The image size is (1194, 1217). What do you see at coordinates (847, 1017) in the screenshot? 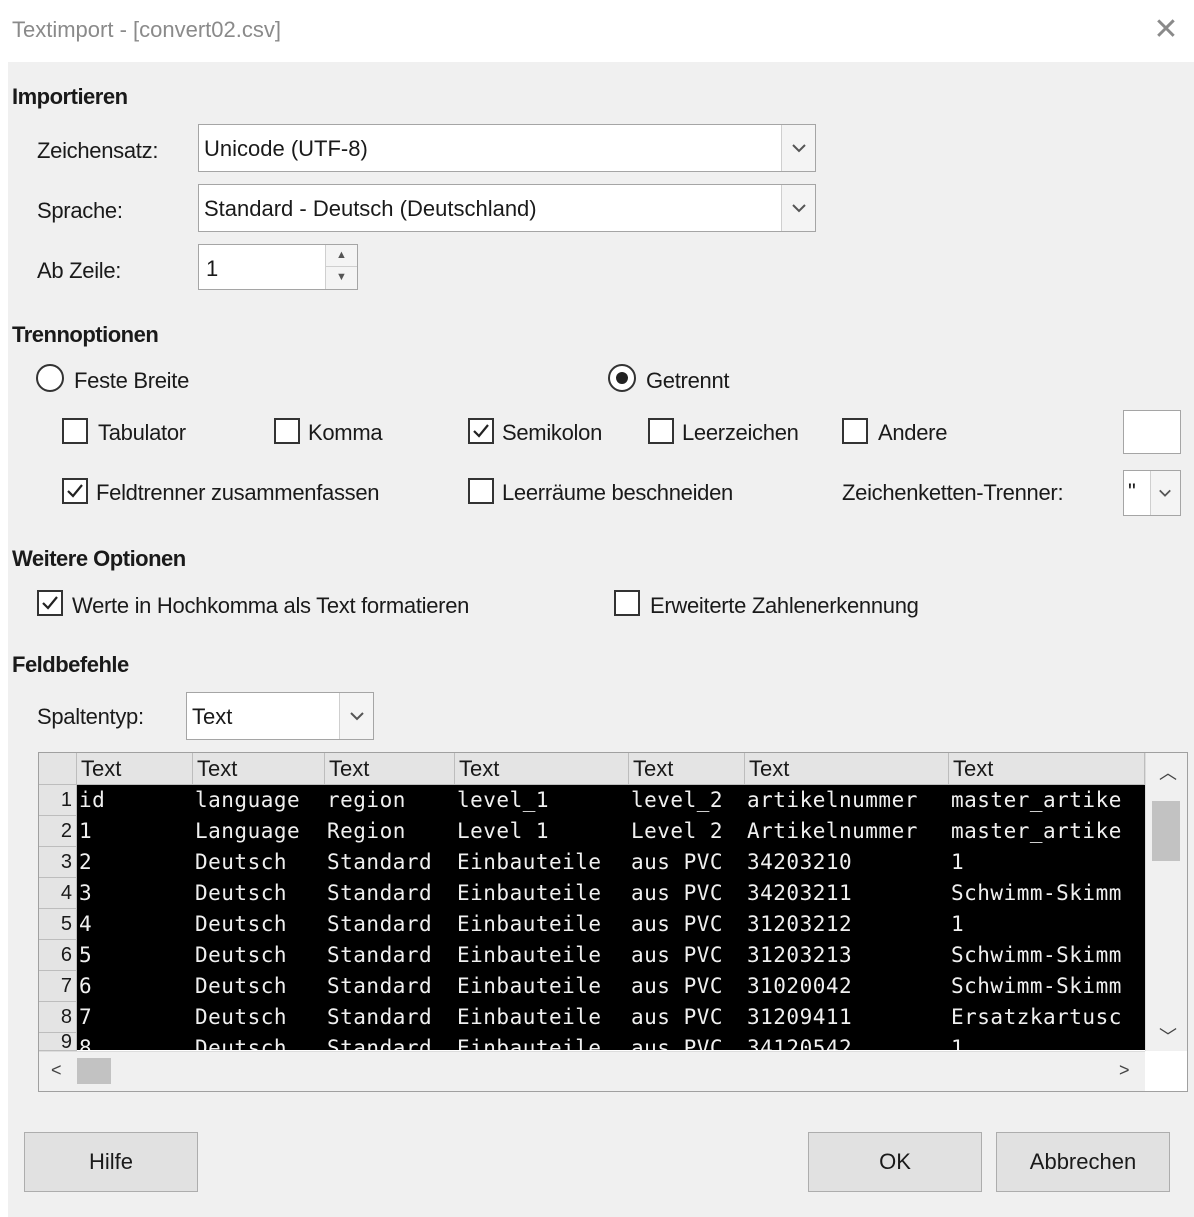
I see `table-cell: 31209411` at bounding box center [847, 1017].